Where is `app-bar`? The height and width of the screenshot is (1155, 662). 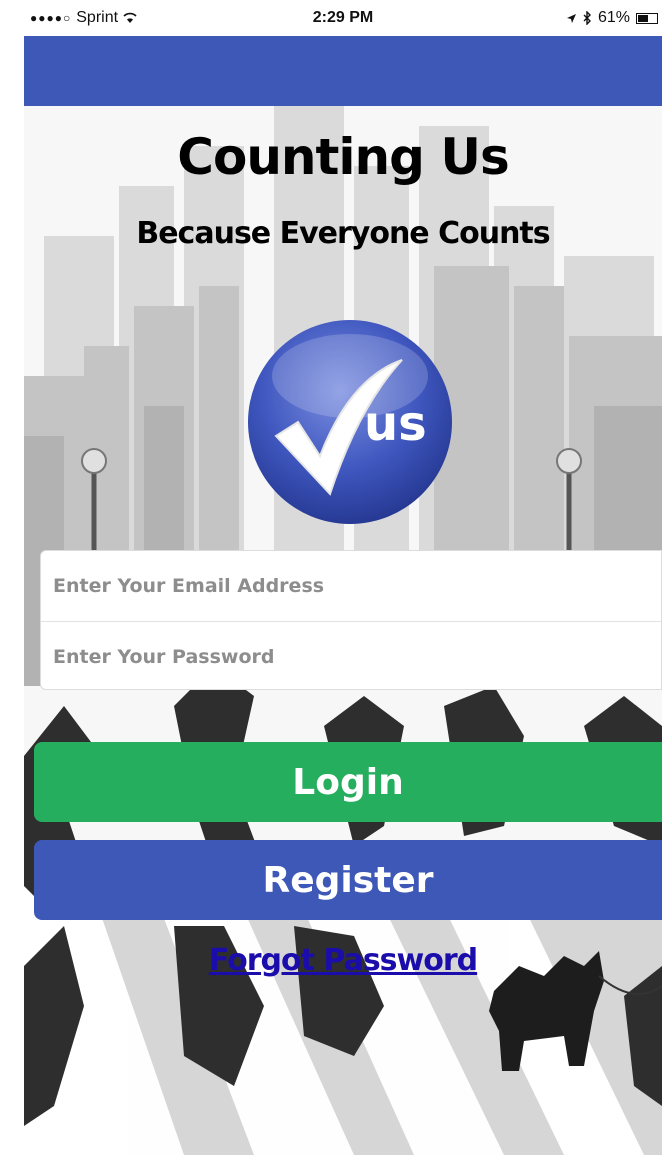 app-bar is located at coordinates (343, 71).